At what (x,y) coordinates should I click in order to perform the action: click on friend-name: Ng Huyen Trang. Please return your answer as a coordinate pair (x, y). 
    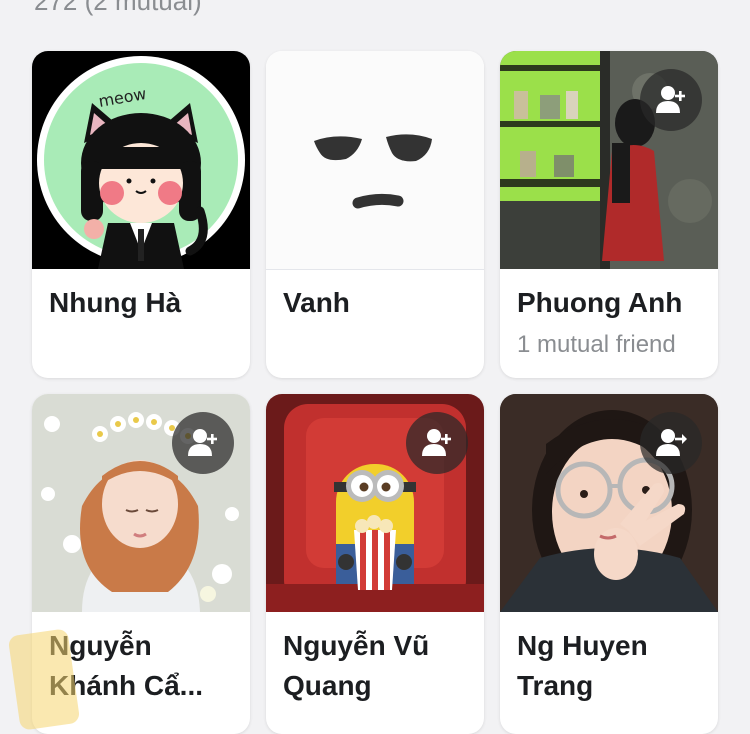
    Looking at the image, I should click on (611, 666).